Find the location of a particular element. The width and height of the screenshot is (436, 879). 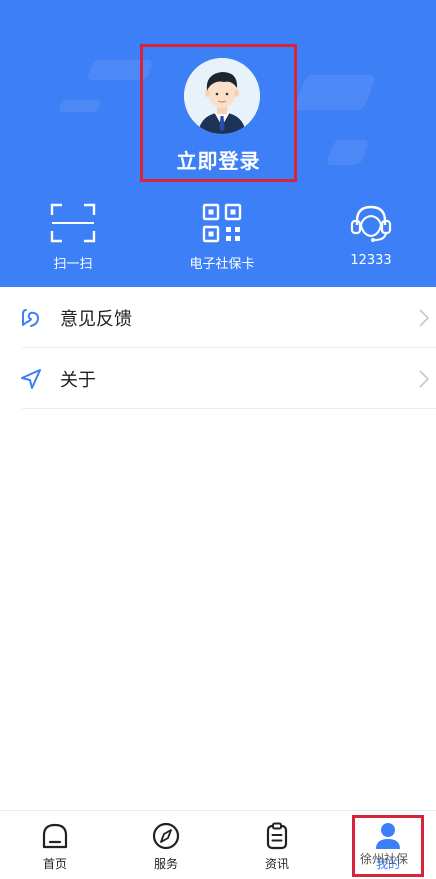

divider is located at coordinates (229, 408).